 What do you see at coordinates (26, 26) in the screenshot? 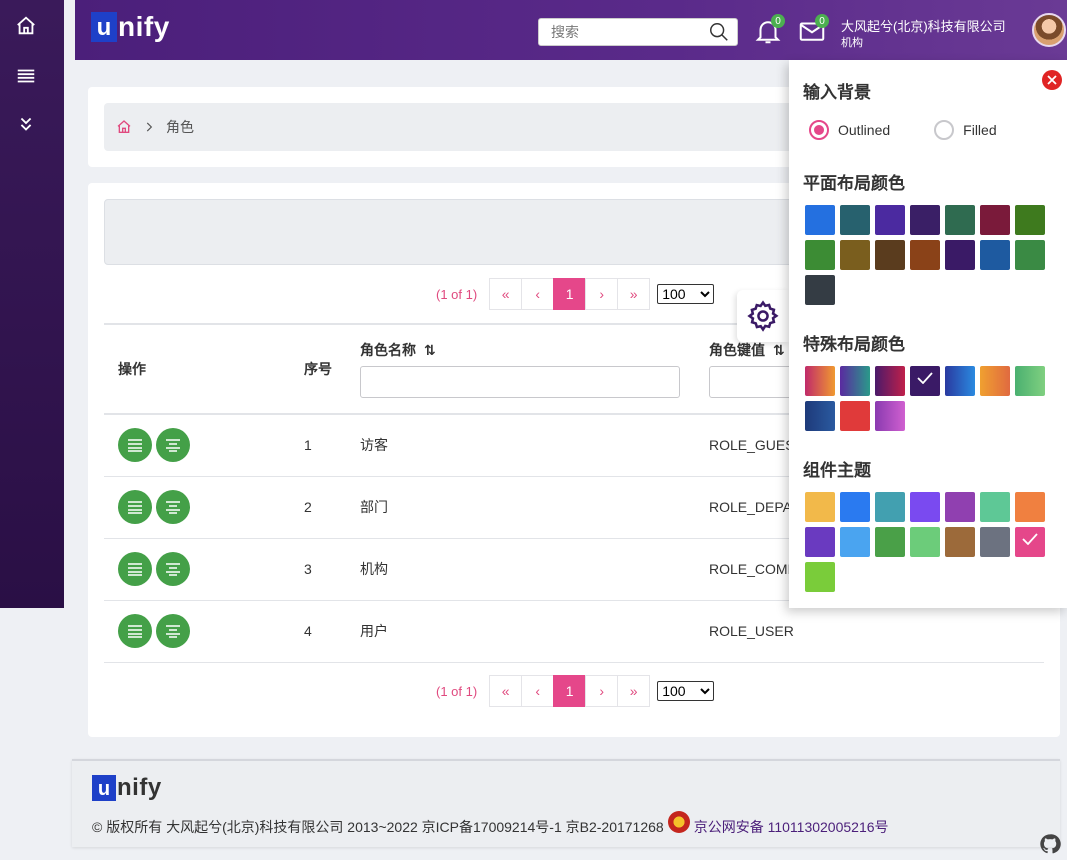
I see `home-icon` at bounding box center [26, 26].